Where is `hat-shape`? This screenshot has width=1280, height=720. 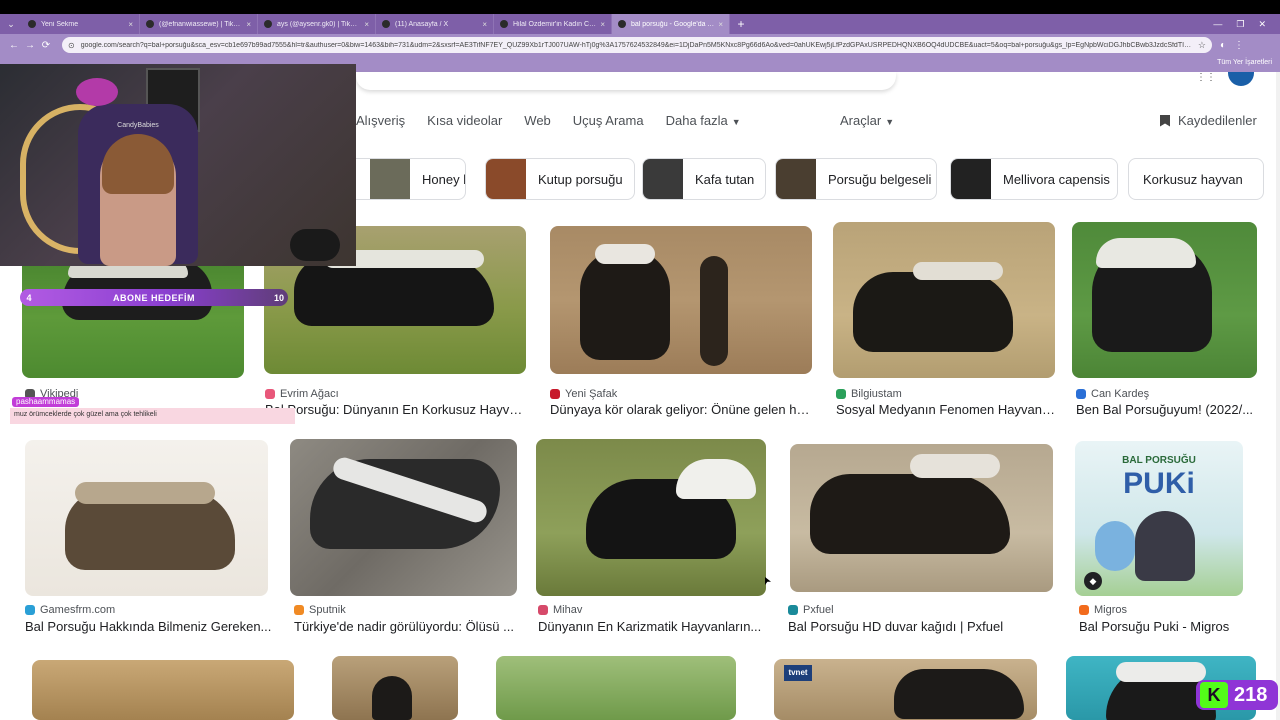
hat-shape is located at coordinates (315, 245).